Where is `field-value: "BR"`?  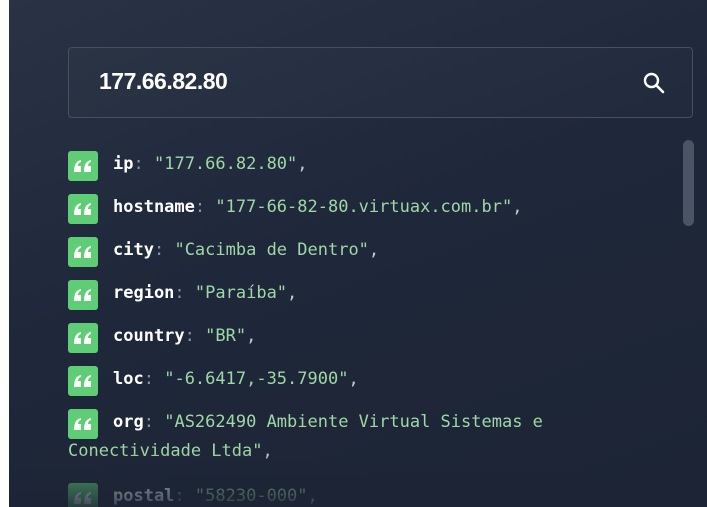 field-value: "BR" is located at coordinates (226, 336).